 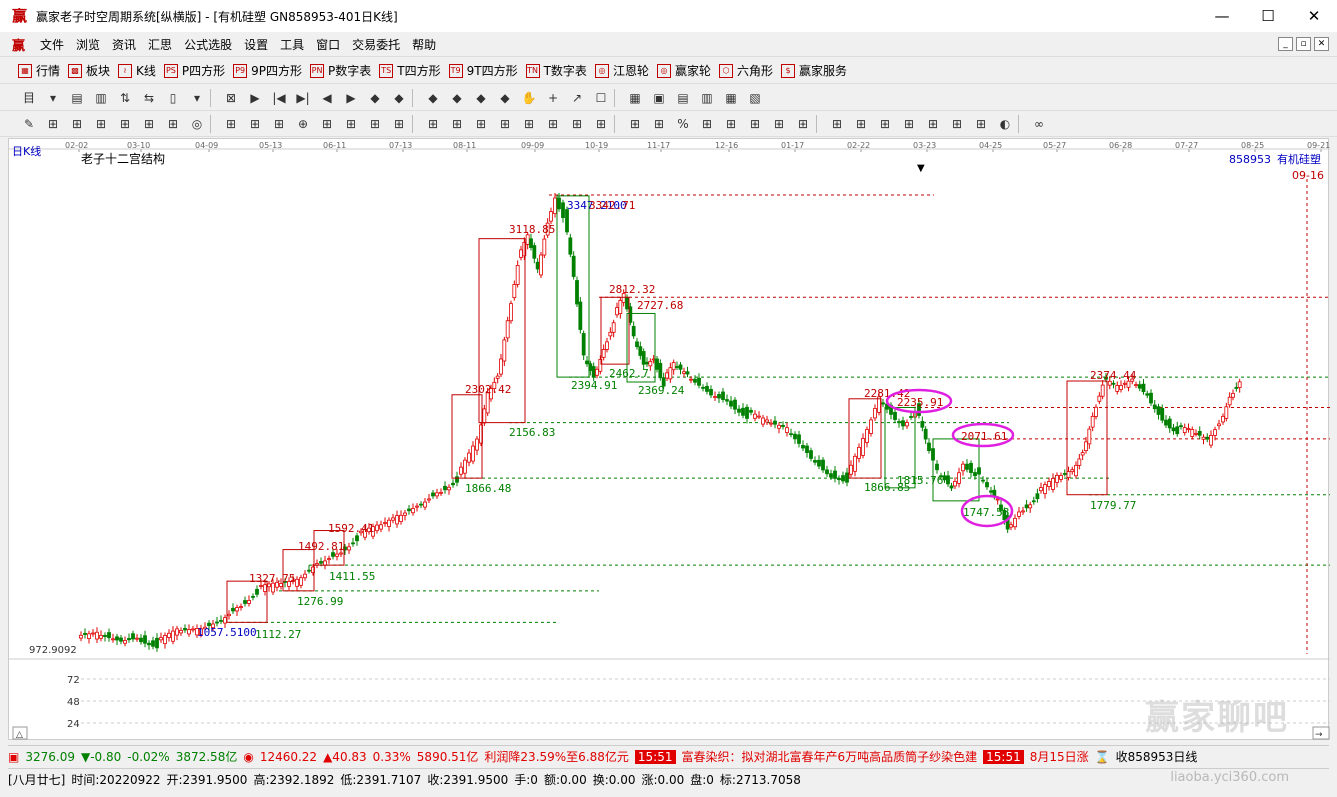 What do you see at coordinates (424, 44) in the screenshot?
I see `menu-help: 帮助` at bounding box center [424, 44].